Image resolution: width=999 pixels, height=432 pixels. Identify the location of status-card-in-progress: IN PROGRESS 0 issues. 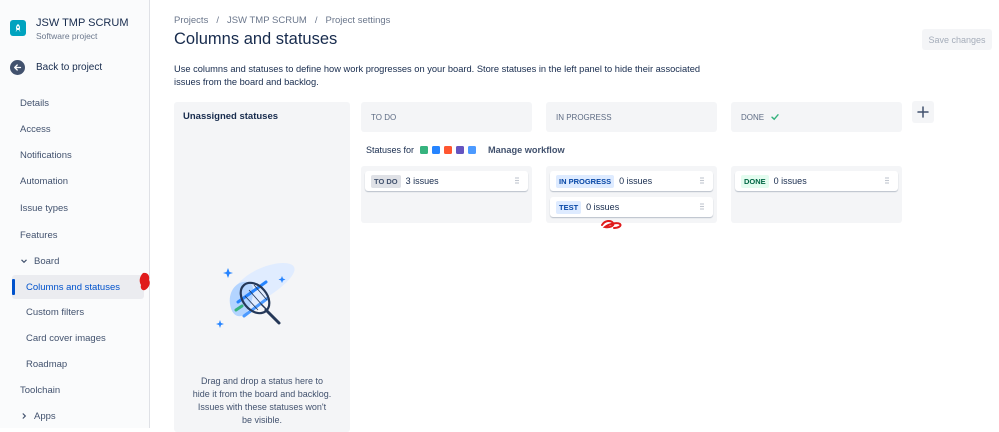
(631, 181).